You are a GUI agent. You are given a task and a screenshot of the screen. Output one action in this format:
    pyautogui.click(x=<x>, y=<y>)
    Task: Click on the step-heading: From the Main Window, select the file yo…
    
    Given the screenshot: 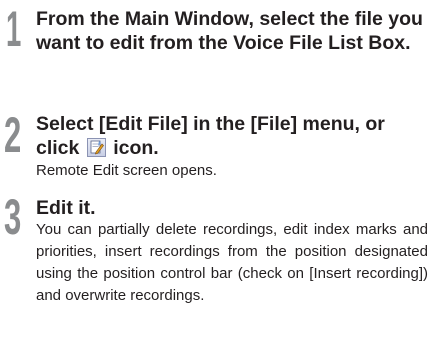 What is the action you would take?
    pyautogui.click(x=229, y=31)
    